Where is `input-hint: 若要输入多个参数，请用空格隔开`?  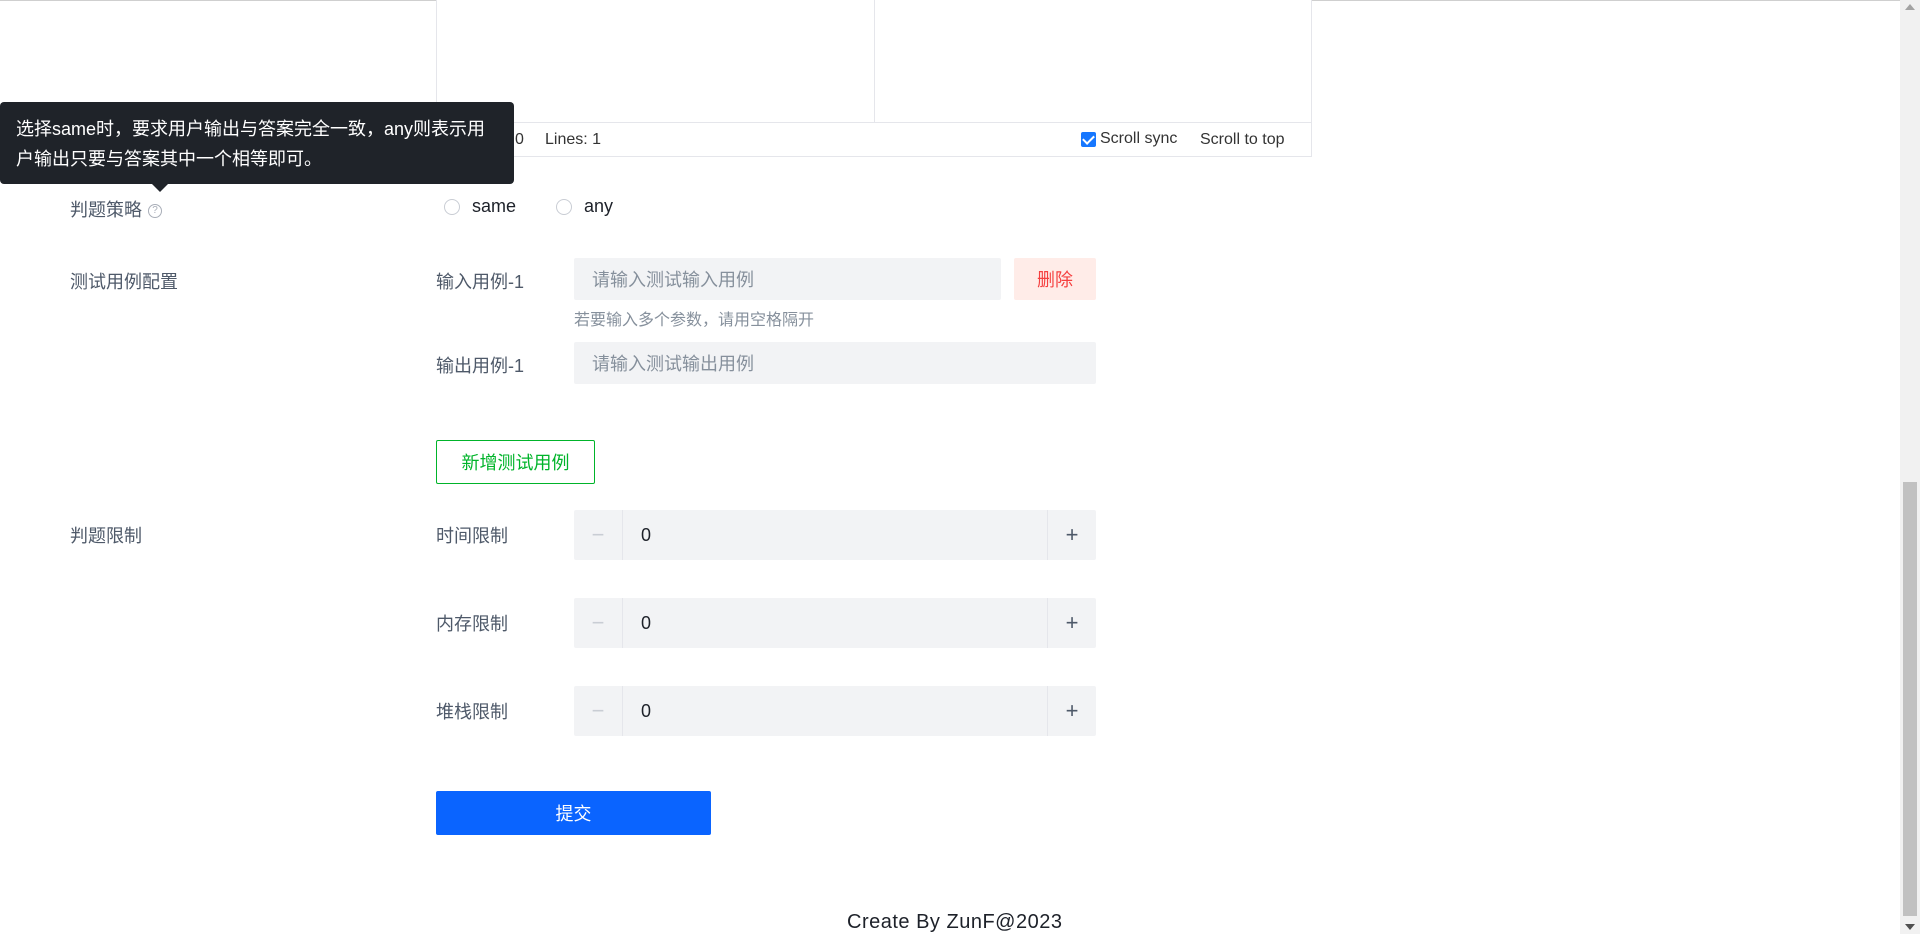
input-hint: 若要输入多个参数，请用空格隔开 is located at coordinates (694, 320).